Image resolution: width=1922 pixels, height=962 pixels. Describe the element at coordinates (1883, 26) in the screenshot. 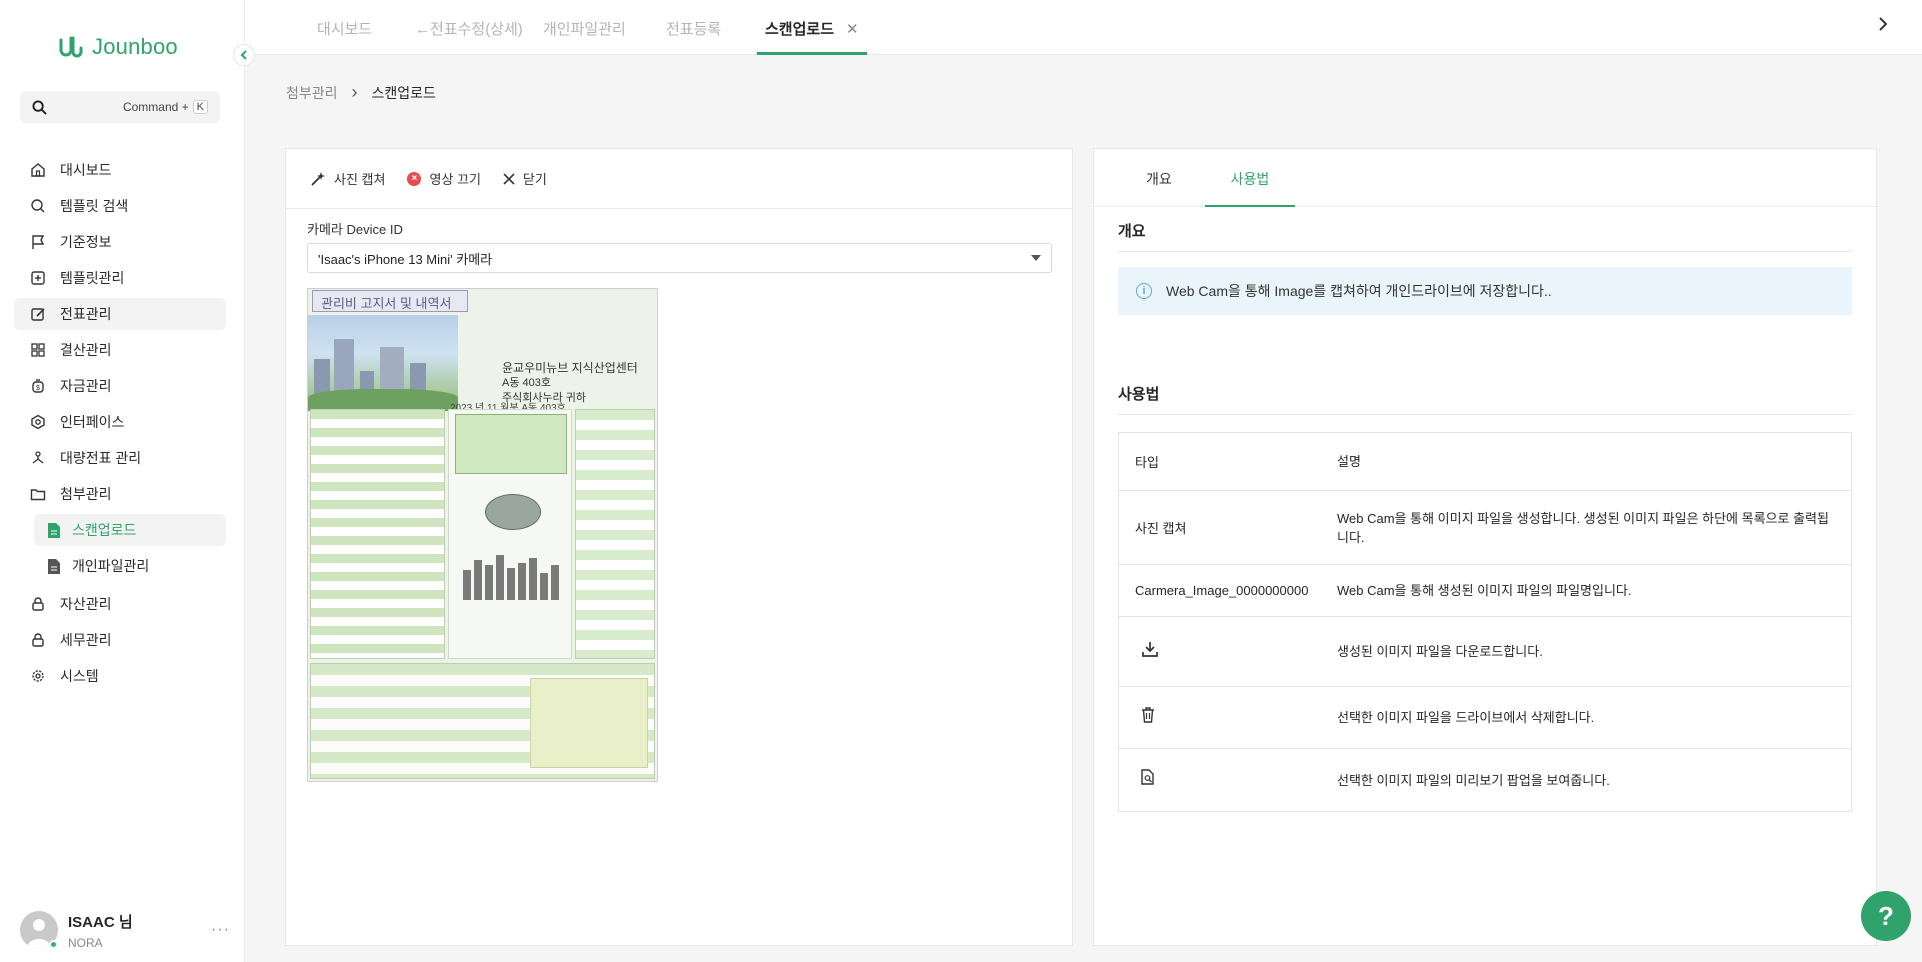

I see `chevron-right-icon` at that location.